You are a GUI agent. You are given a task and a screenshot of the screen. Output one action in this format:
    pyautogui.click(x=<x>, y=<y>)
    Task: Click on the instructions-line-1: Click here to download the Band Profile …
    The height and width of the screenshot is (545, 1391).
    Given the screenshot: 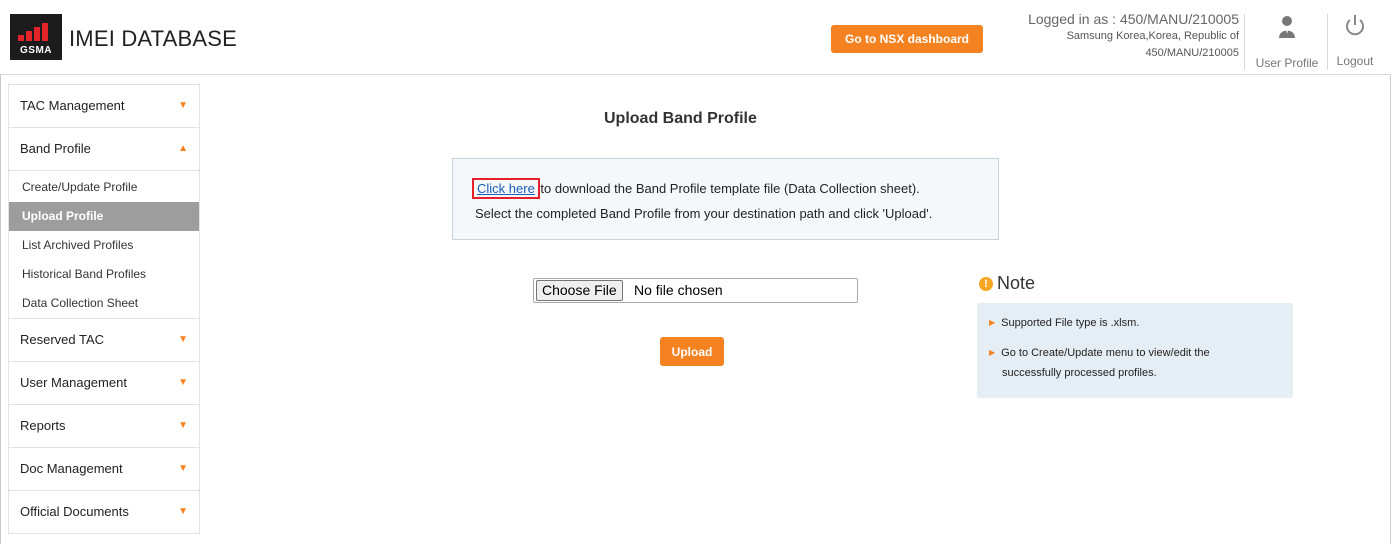 What is the action you would take?
    pyautogui.click(x=696, y=188)
    